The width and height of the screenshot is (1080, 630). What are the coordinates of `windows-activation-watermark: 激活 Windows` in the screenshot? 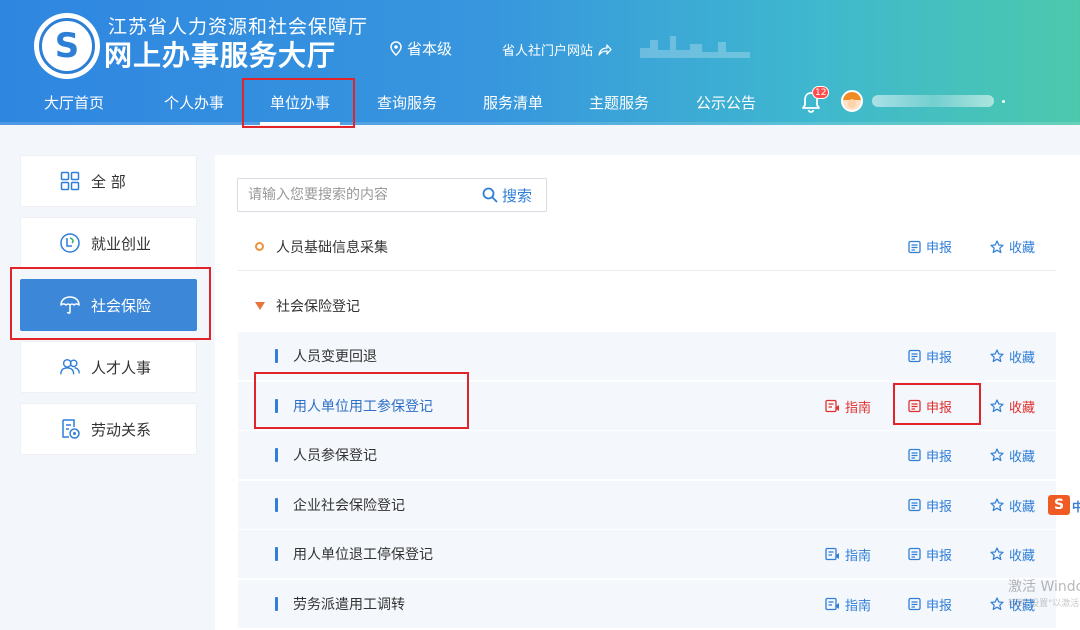 It's located at (1044, 587).